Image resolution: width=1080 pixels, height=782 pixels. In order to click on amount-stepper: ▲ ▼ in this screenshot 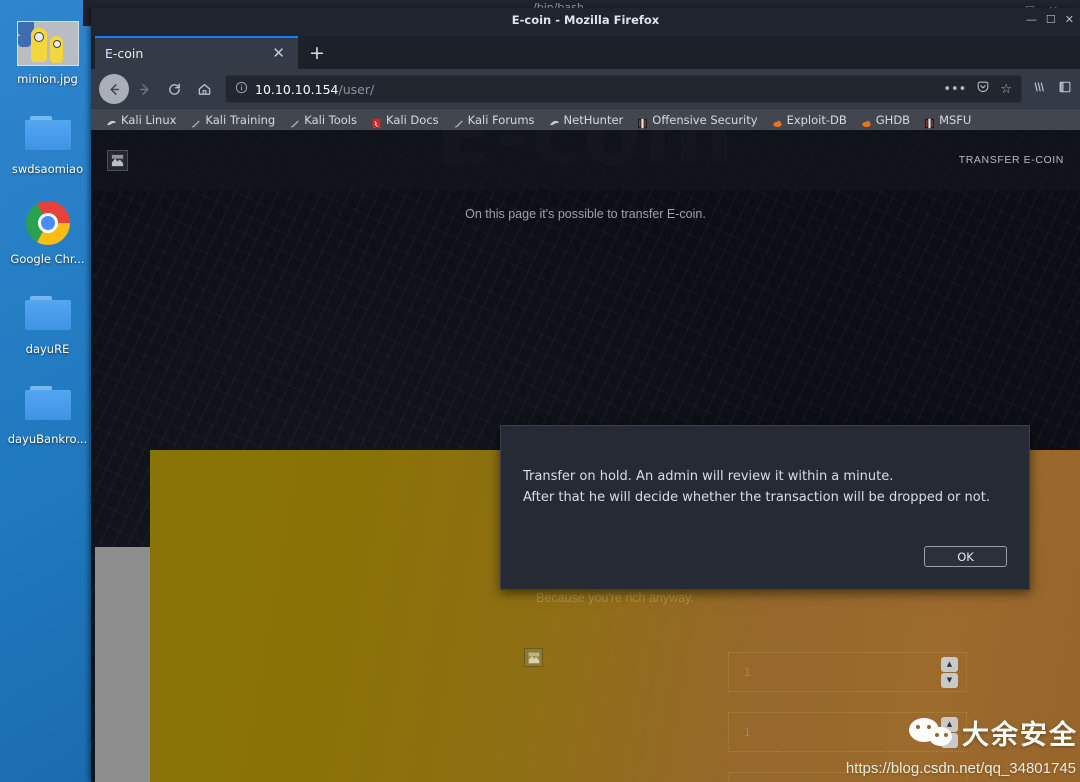, I will do `click(949, 672)`.